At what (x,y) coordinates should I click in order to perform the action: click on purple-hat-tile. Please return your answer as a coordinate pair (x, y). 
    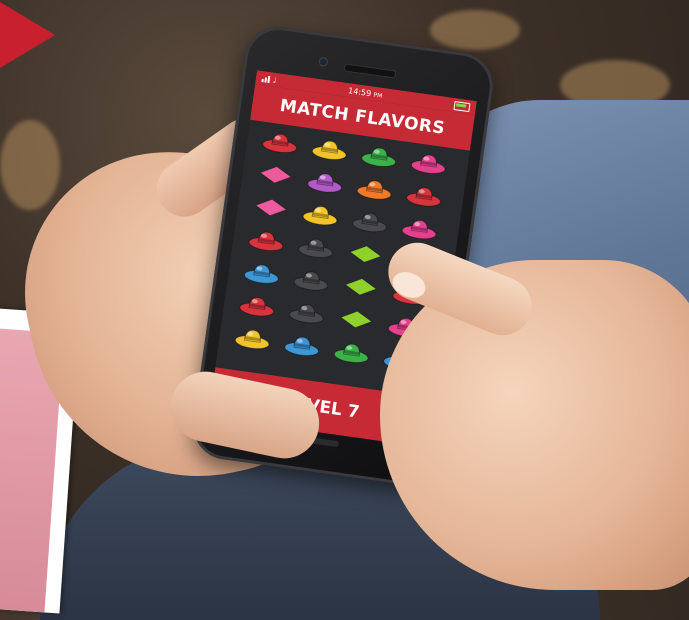
    Looking at the image, I should click on (325, 181).